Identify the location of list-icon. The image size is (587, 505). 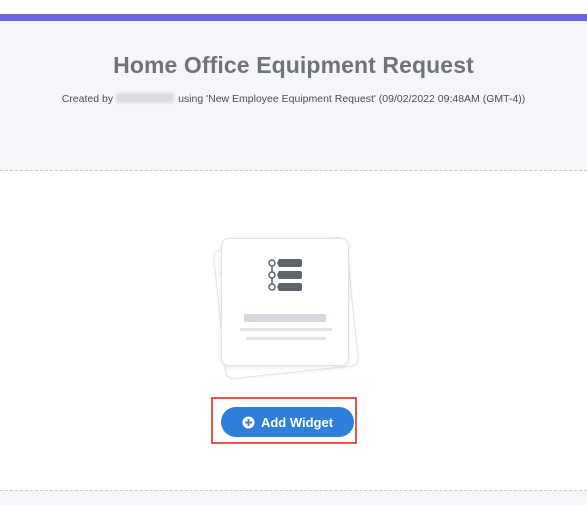
(285, 275).